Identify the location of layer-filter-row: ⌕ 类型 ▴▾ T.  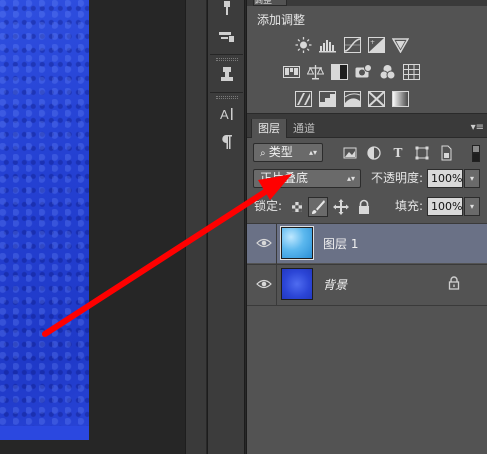
(367, 154).